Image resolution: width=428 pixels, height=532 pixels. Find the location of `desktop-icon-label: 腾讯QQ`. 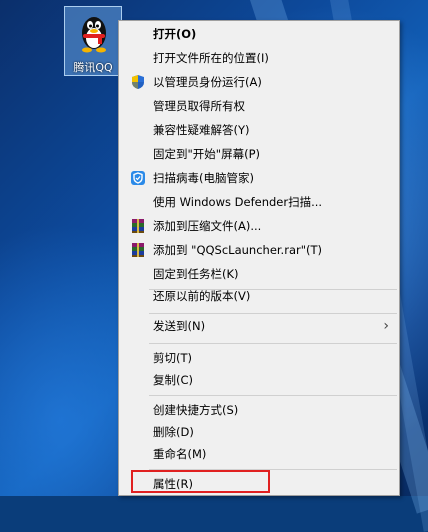

desktop-icon-label: 腾讯QQ is located at coordinates (93, 67).